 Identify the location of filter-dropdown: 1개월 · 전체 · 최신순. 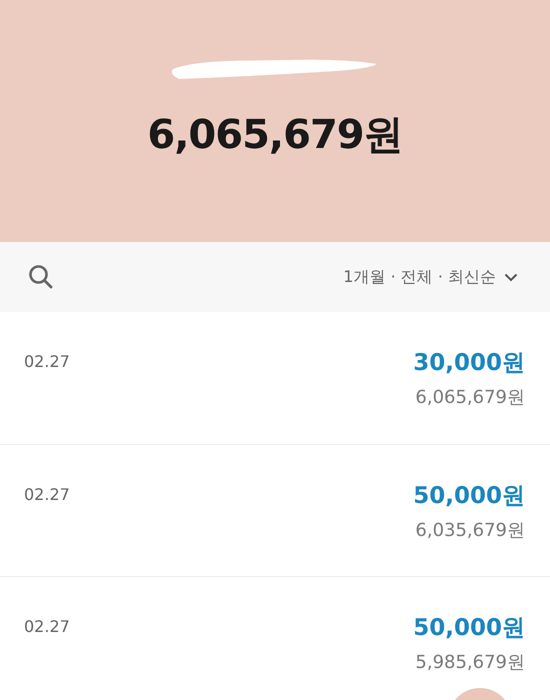
(430, 277).